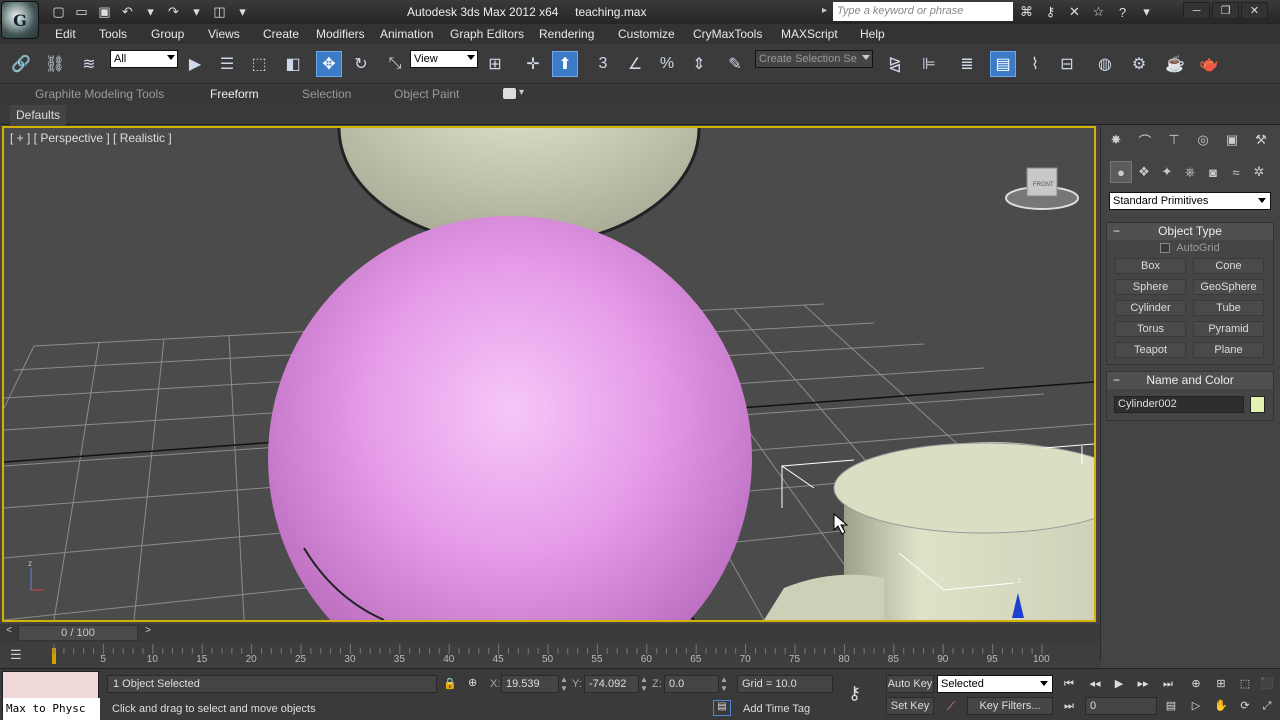  I want to click on key-tangent-icon: ⟋, so click(951, 708).